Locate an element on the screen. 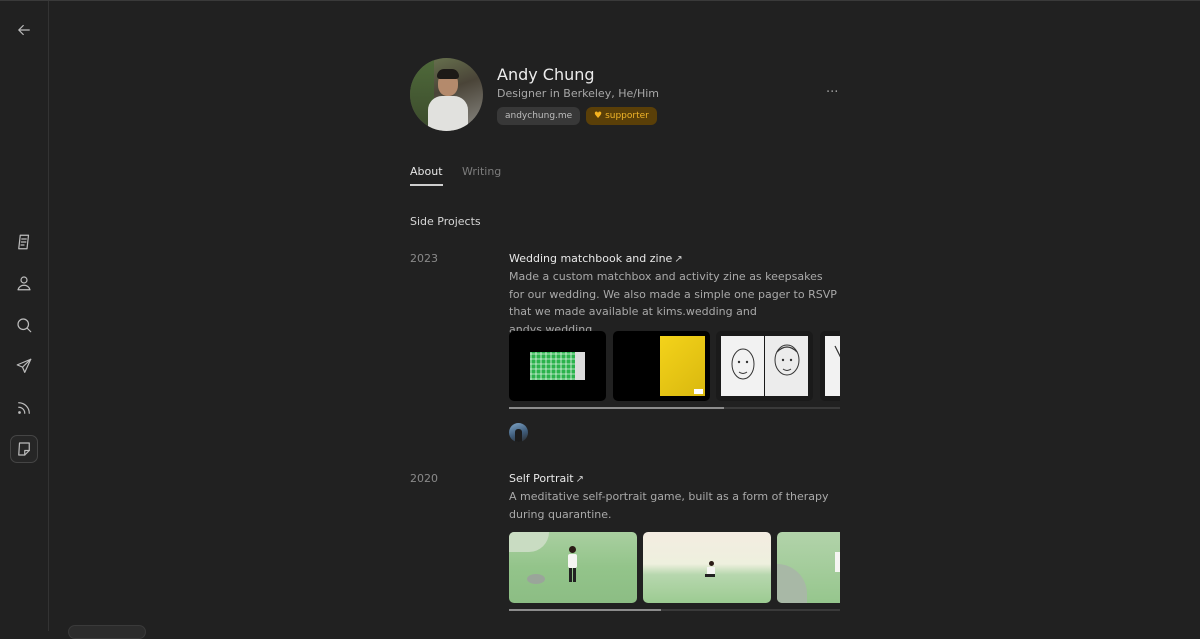 This screenshot has height=639, width=1200. sidebar-item-notes-active is located at coordinates (24, 449).